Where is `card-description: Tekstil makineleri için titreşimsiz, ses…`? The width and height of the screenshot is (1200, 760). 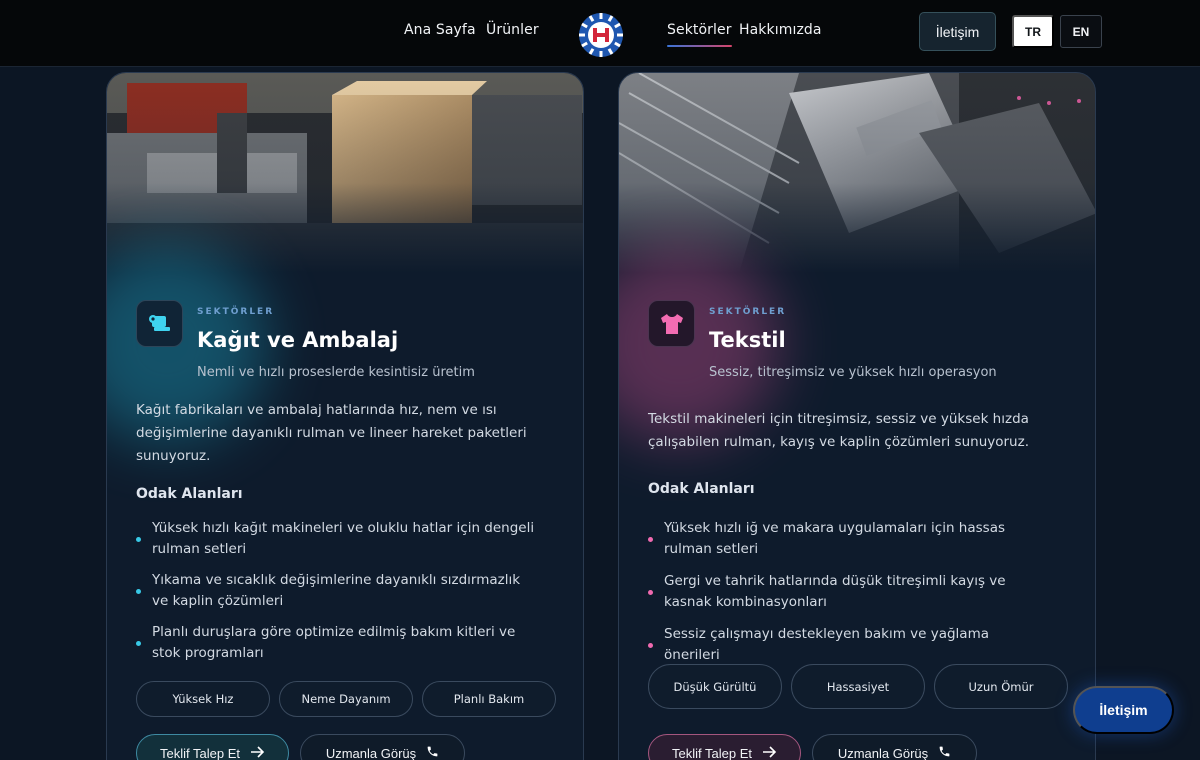
card-description: Tekstil makineleri için titreşimsiz, ses… is located at coordinates (838, 430).